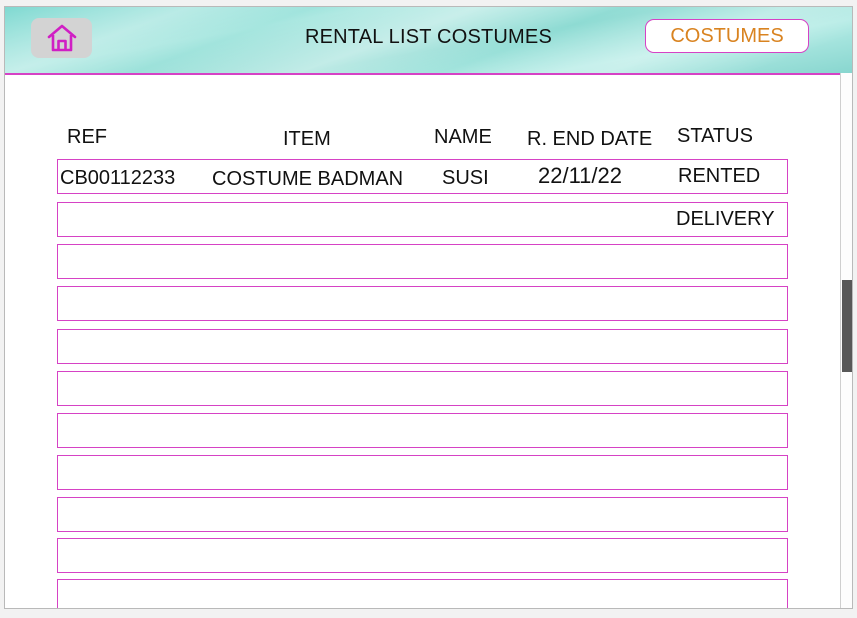 The height and width of the screenshot is (618, 857). What do you see at coordinates (118, 178) in the screenshot?
I see `cell-ref: CB00112233` at bounding box center [118, 178].